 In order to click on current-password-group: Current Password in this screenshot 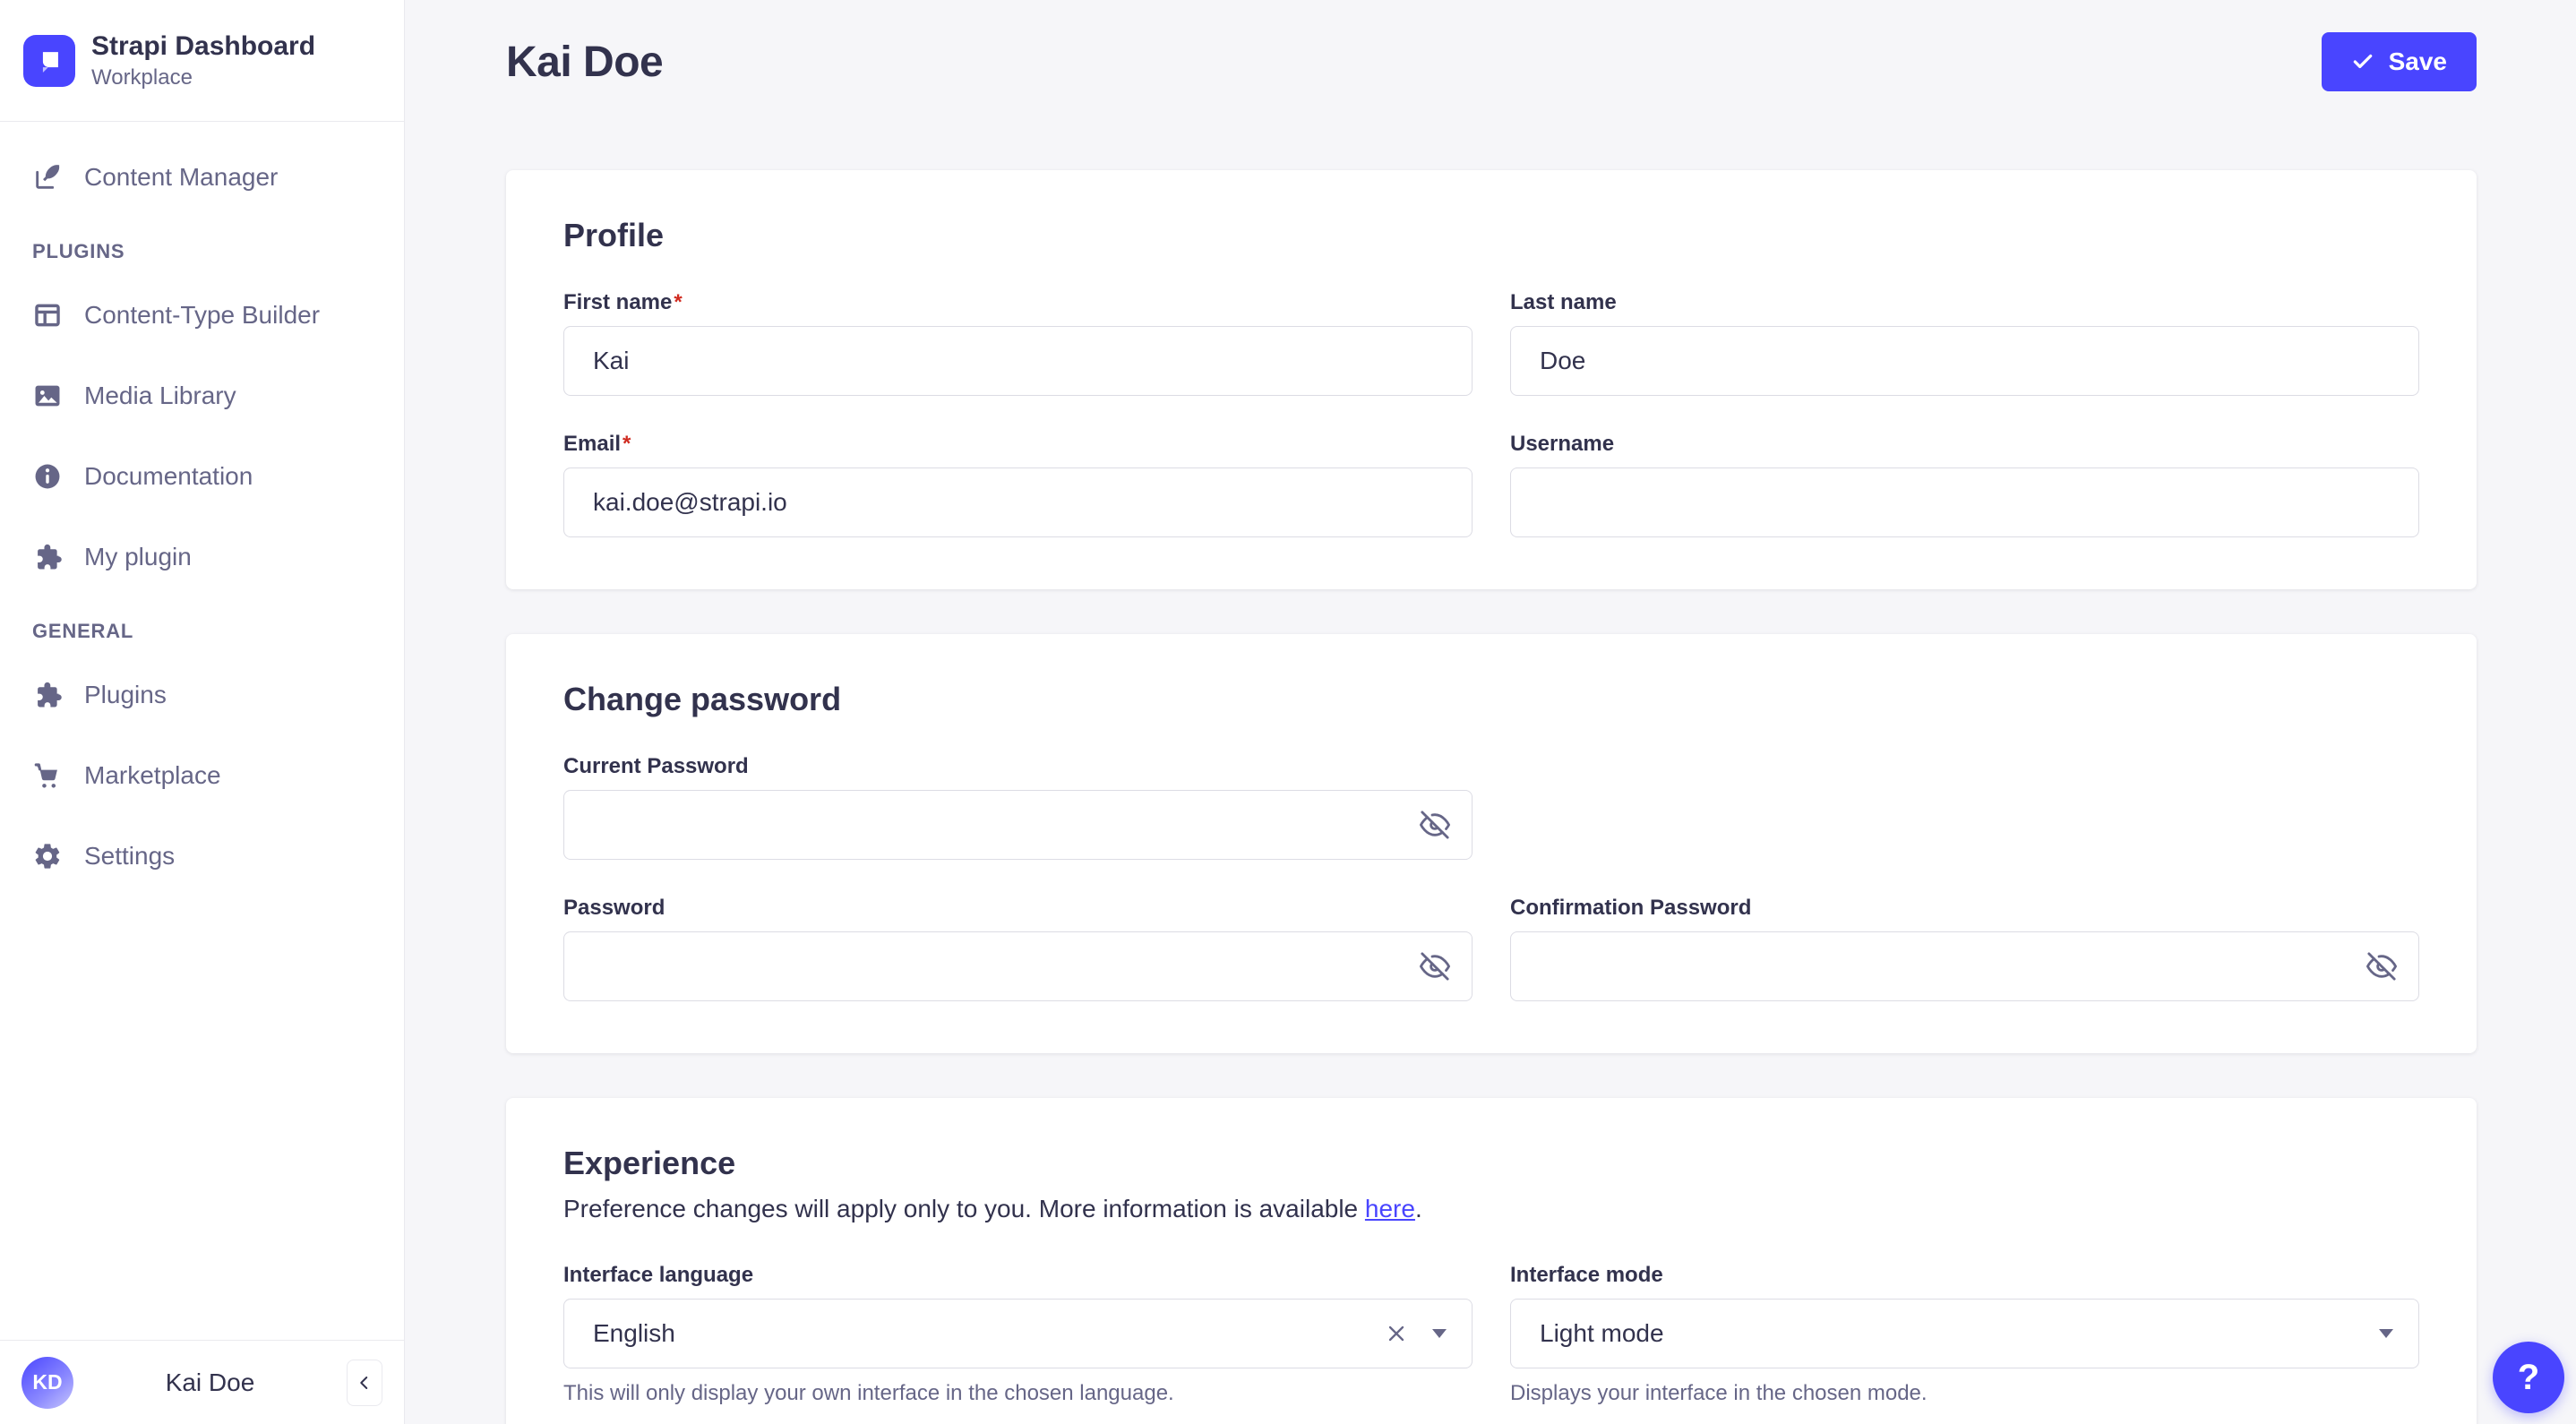, I will do `click(1018, 807)`.